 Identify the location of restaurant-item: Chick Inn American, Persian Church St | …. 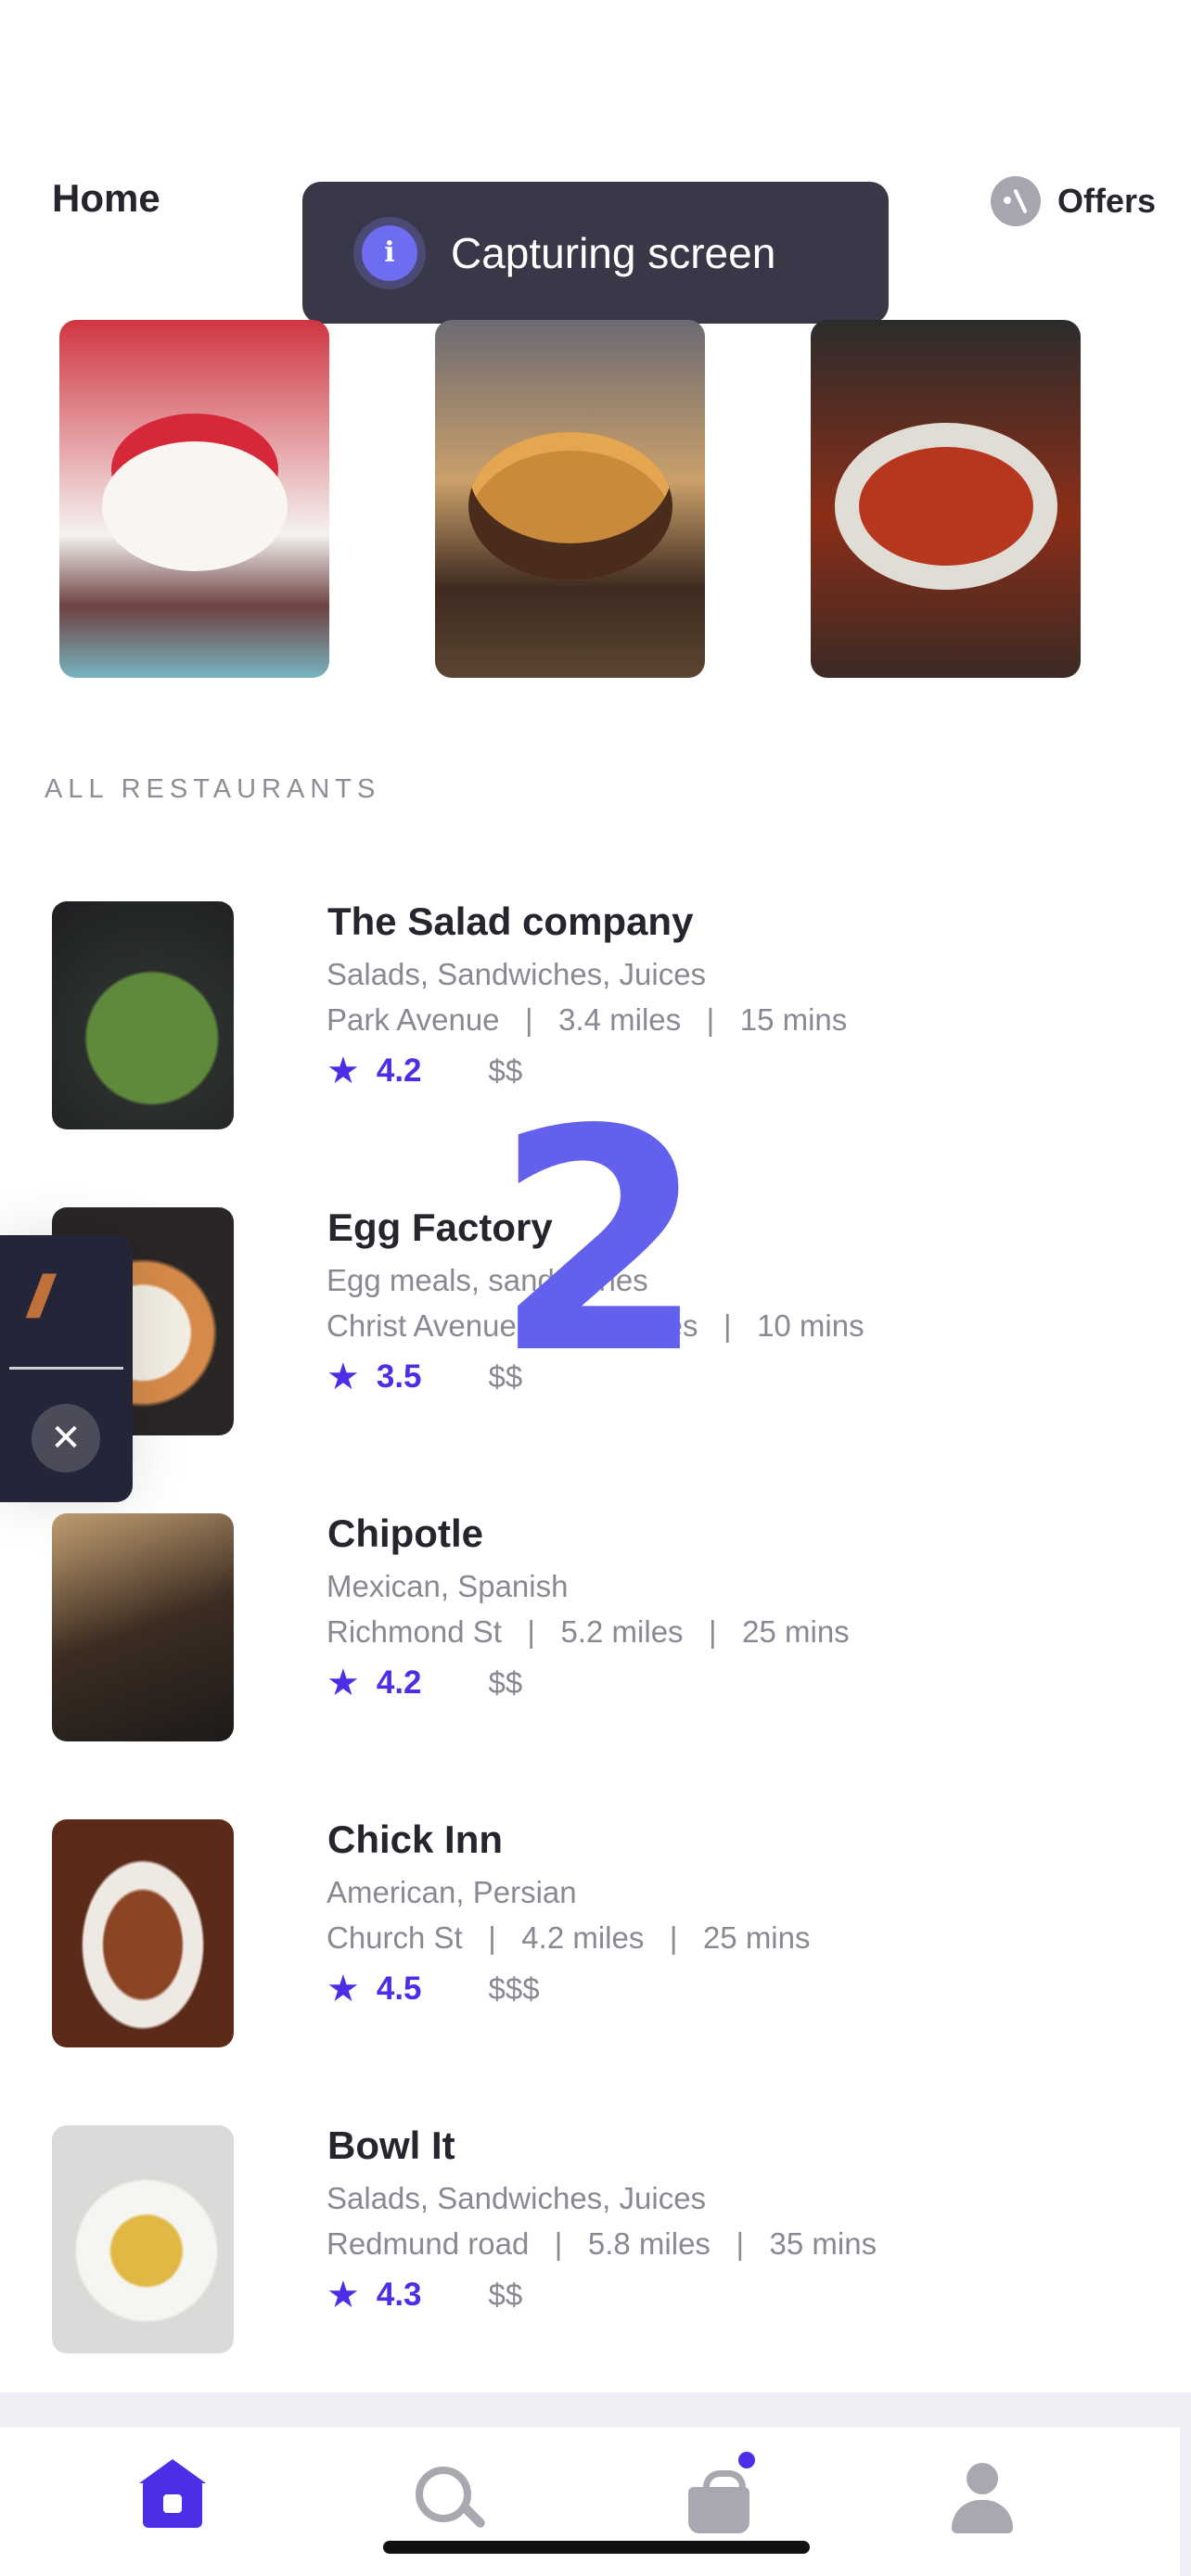
(621, 1933).